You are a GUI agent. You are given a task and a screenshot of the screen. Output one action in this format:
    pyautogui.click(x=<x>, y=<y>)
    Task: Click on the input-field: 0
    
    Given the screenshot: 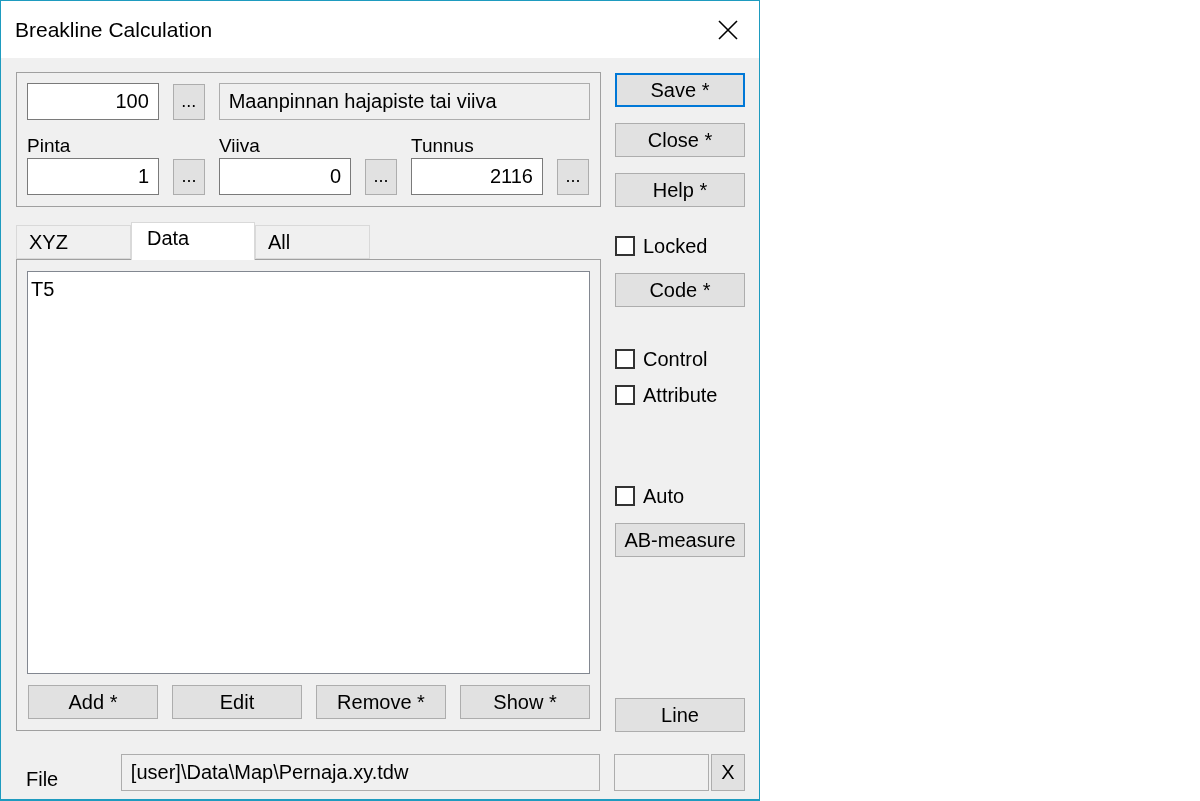 What is the action you would take?
    pyautogui.click(x=285, y=176)
    